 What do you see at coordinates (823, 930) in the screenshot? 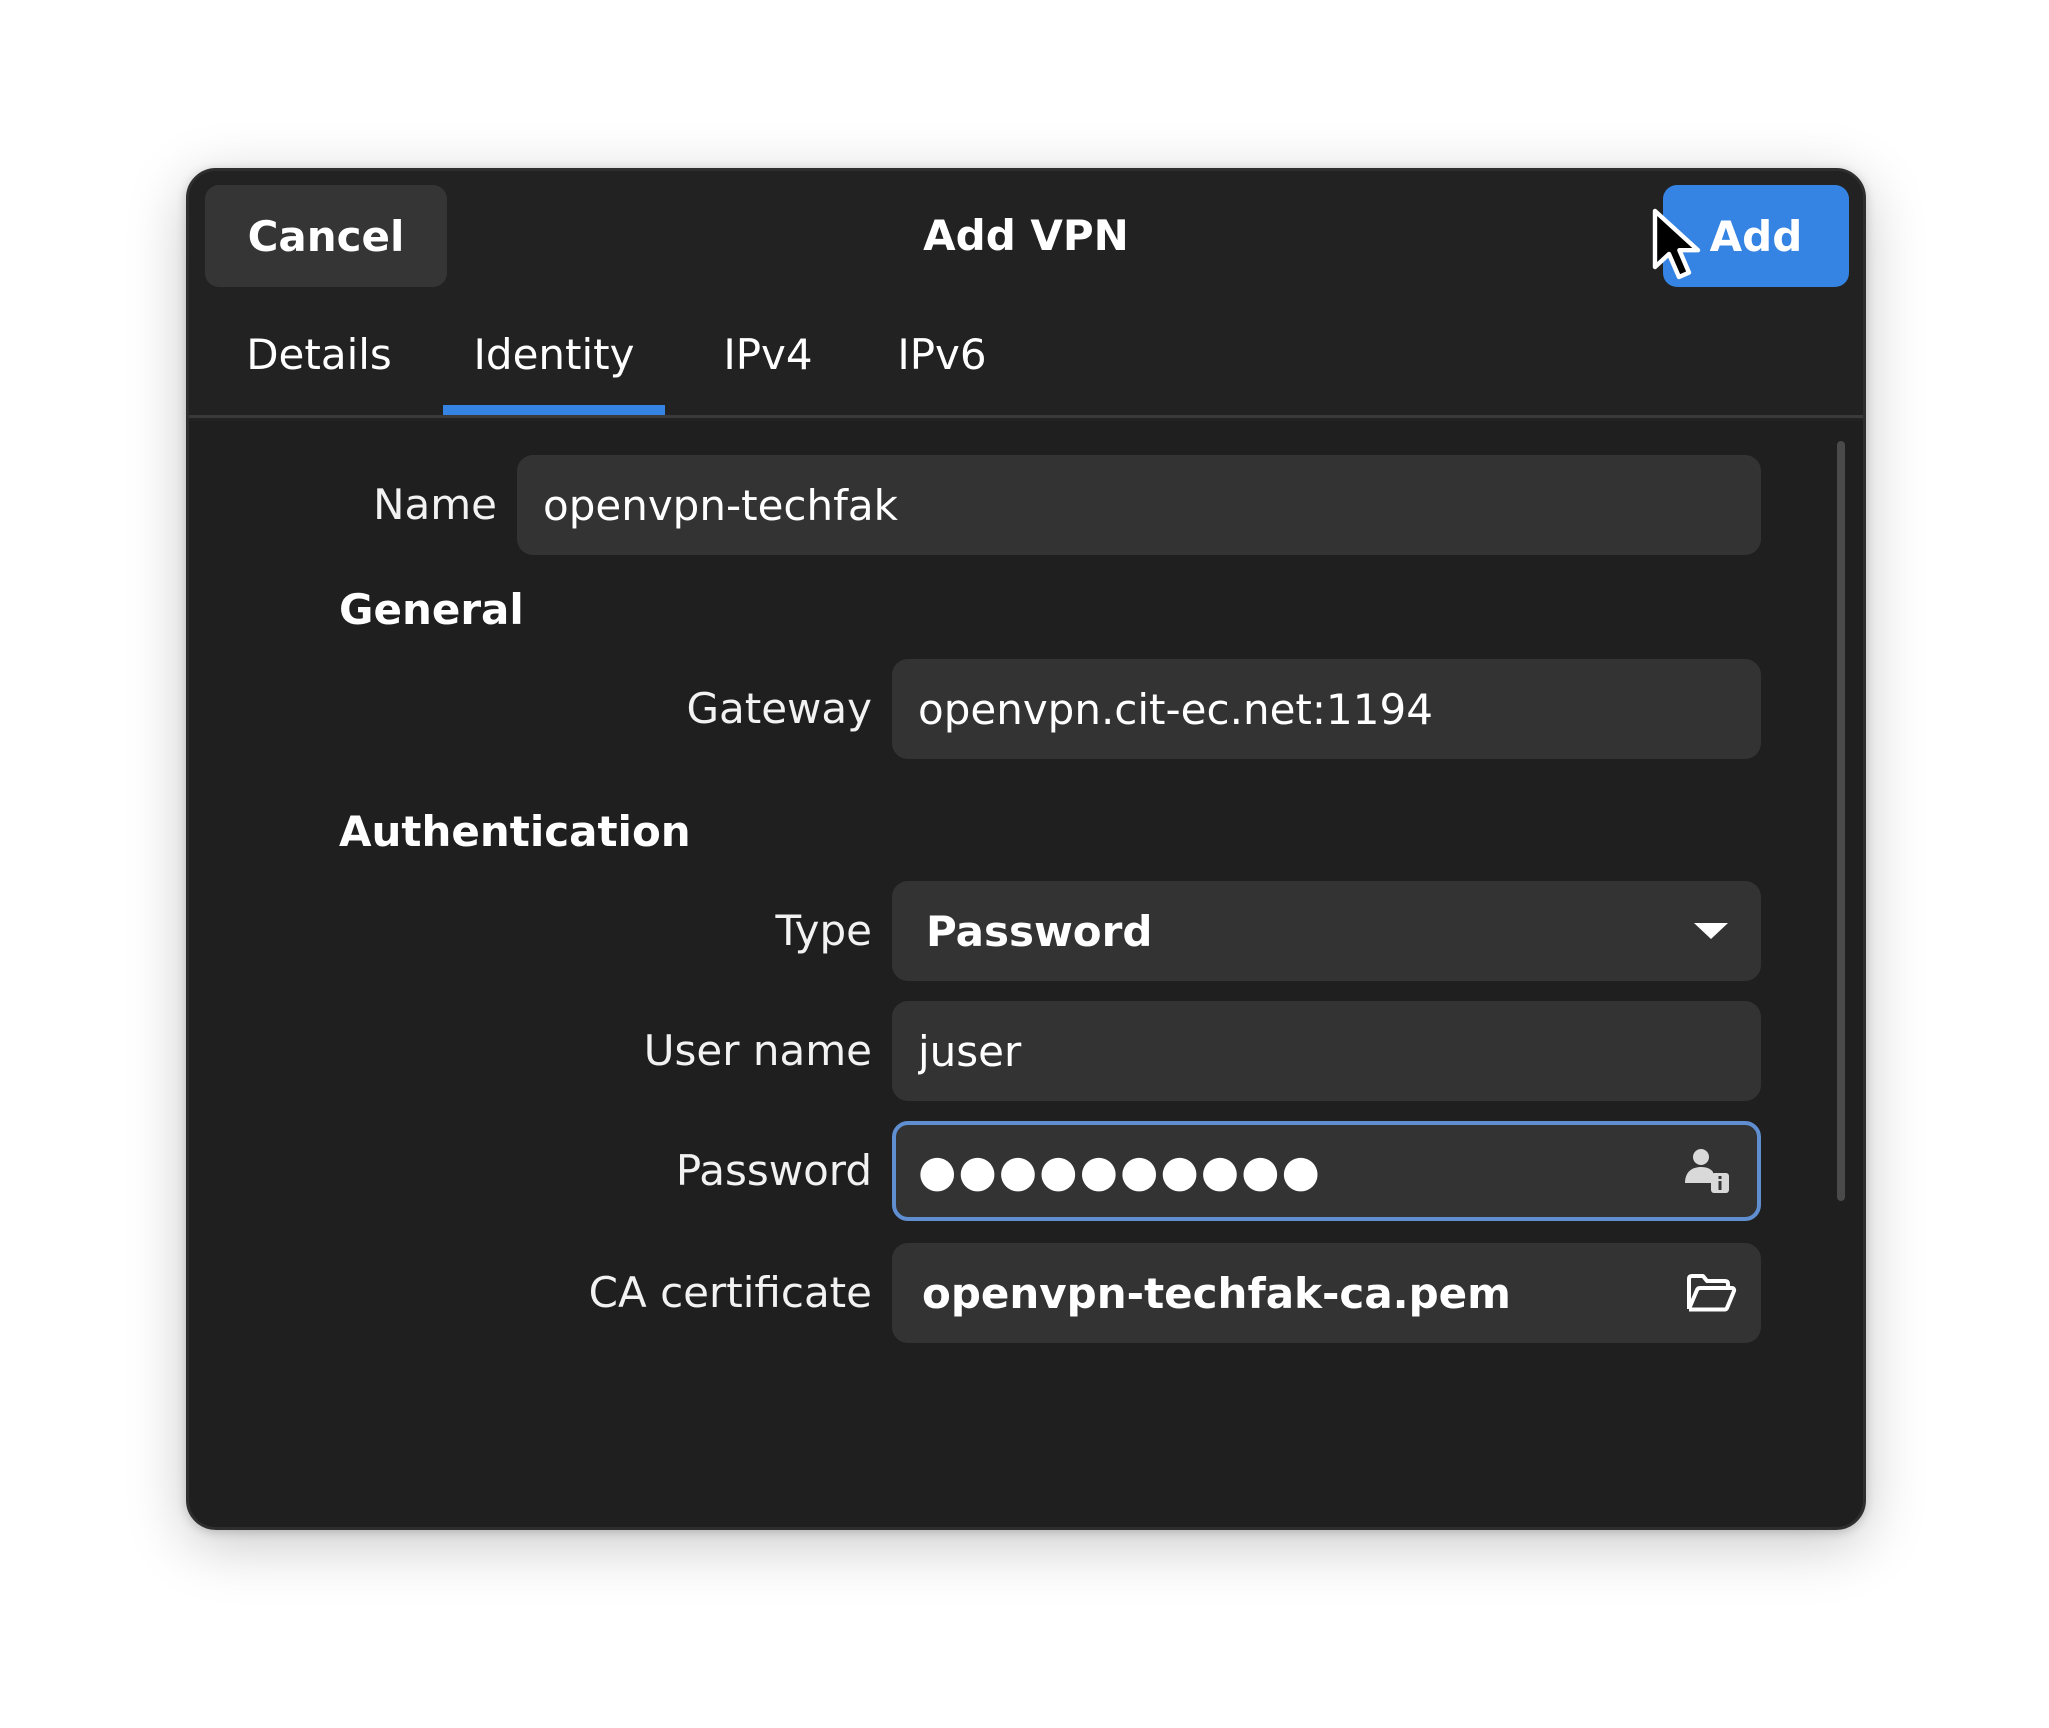
I see `type-label: Type` at bounding box center [823, 930].